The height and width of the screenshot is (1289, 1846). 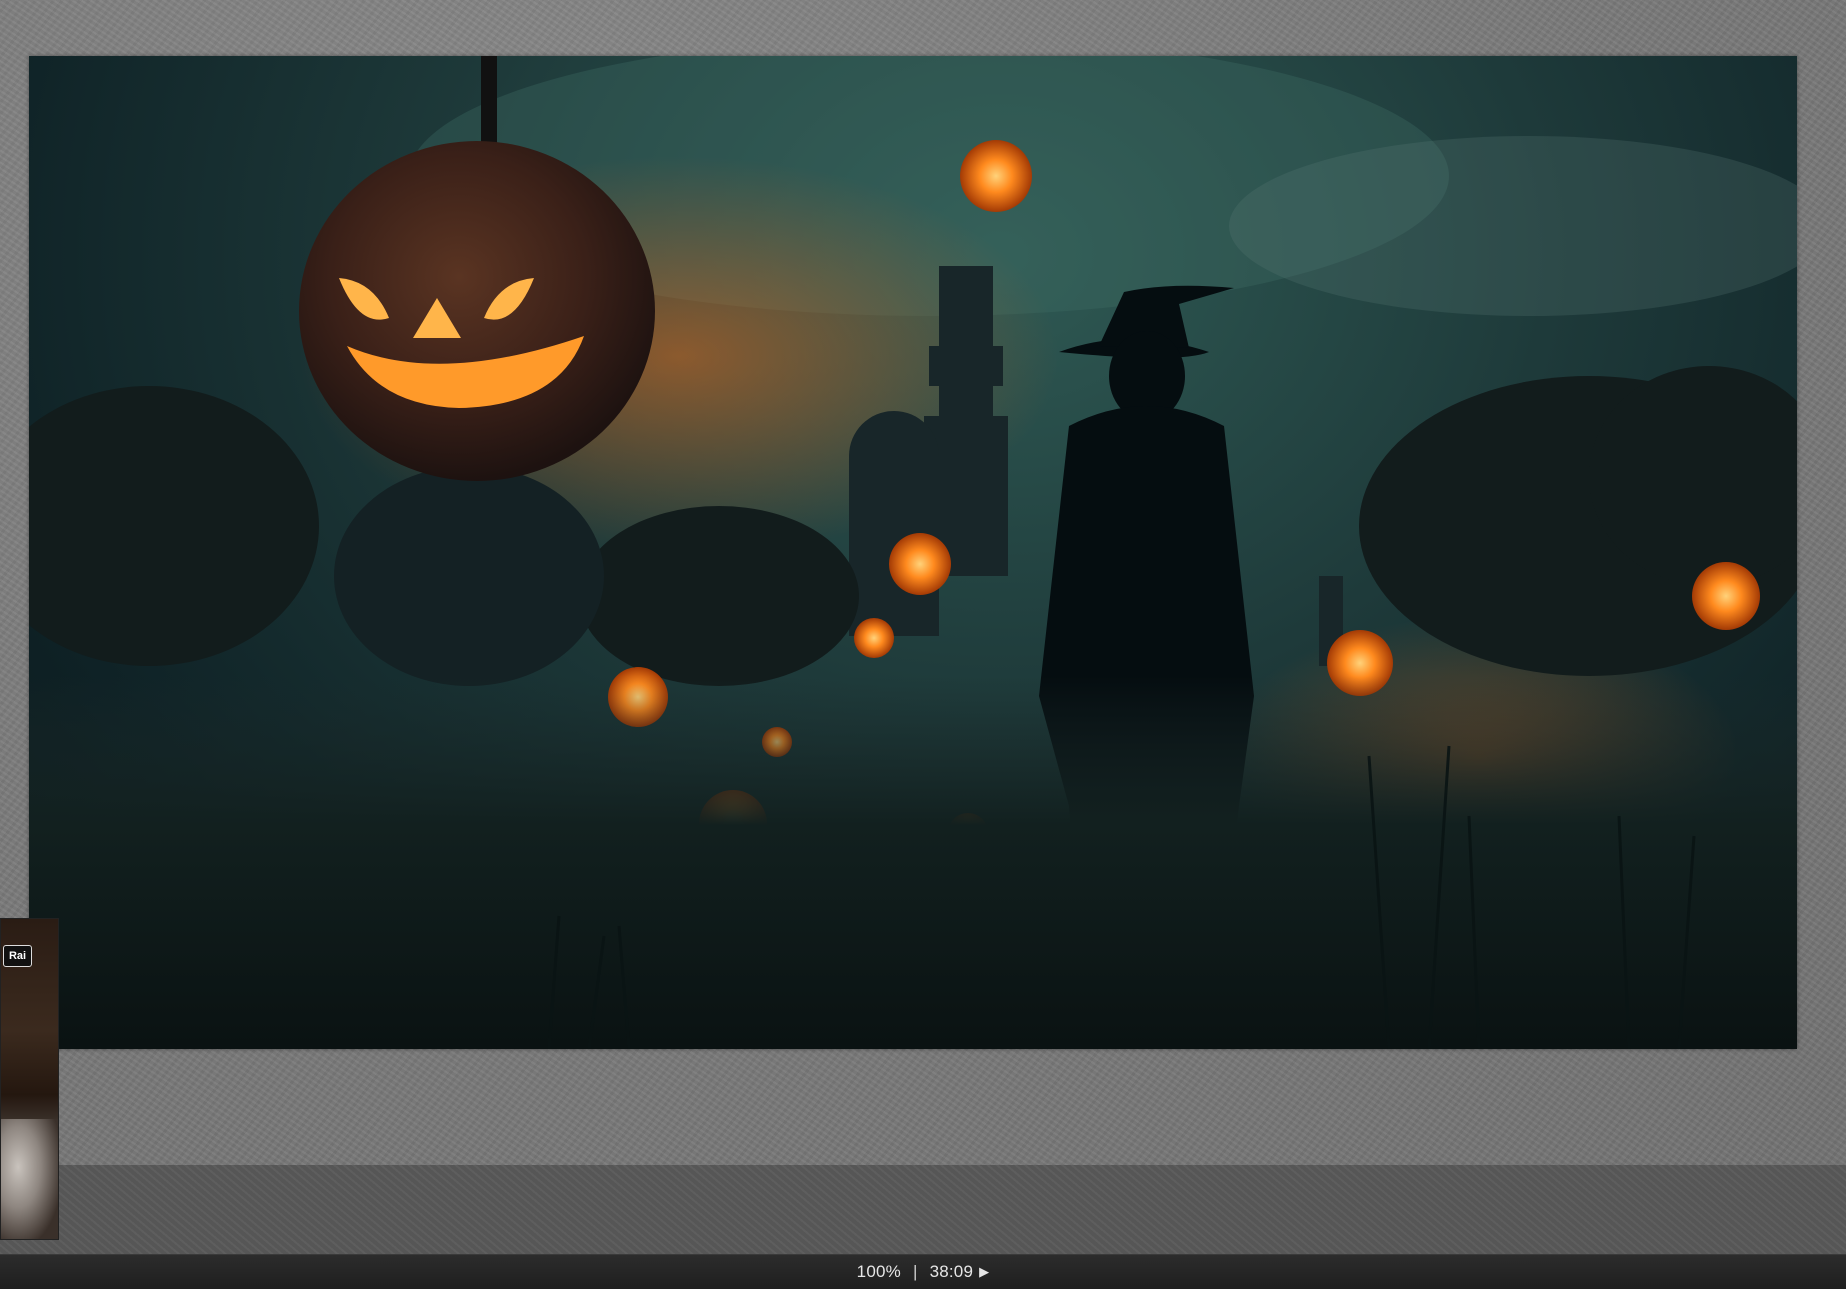 I want to click on slideshow-time: 38:09, so click(x=951, y=1271).